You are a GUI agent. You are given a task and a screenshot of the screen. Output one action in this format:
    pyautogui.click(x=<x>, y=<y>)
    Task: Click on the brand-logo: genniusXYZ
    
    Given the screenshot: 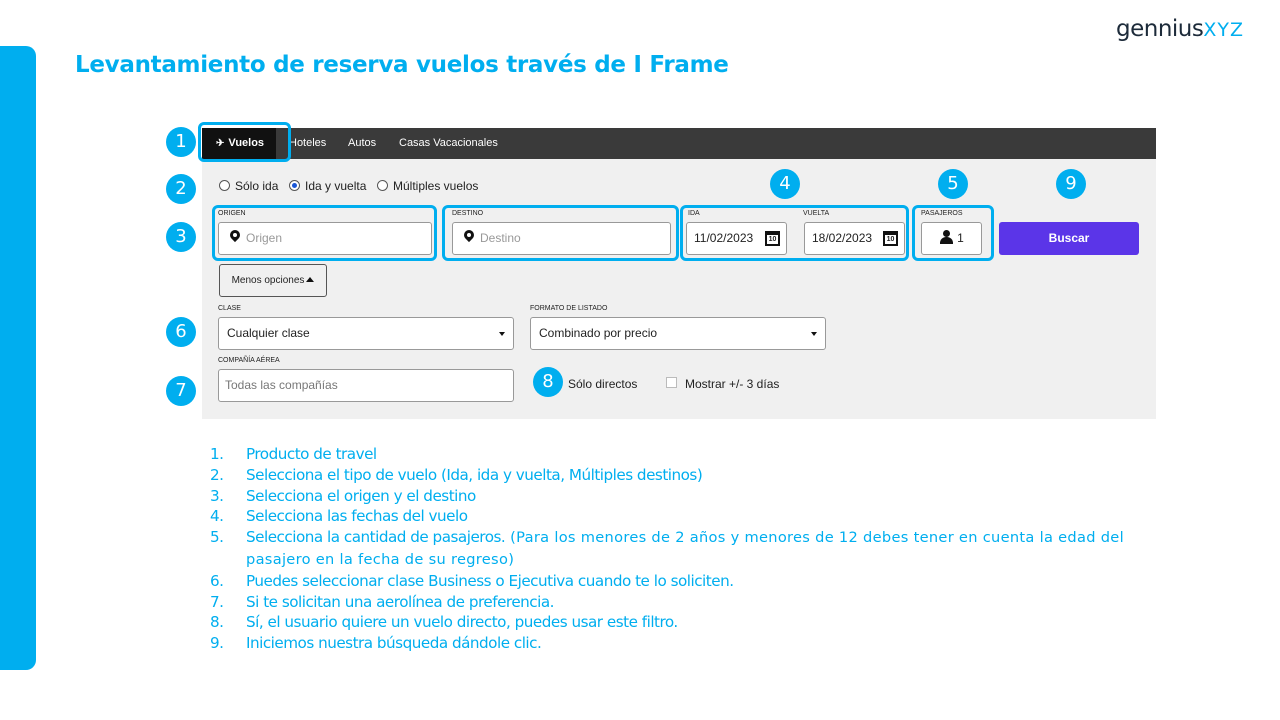 What is the action you would take?
    pyautogui.click(x=1180, y=29)
    